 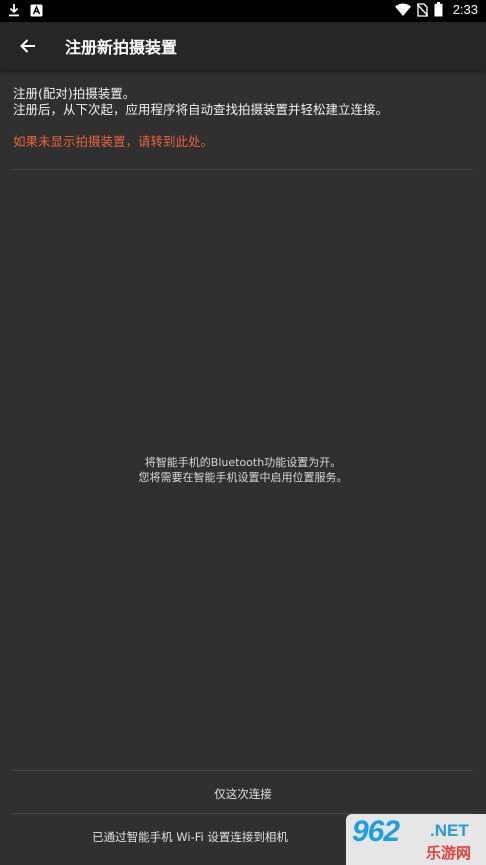 I want to click on bluetooth-message-line-1: 将智能手机的Bluetooth功能设置为开。, so click(x=243, y=462).